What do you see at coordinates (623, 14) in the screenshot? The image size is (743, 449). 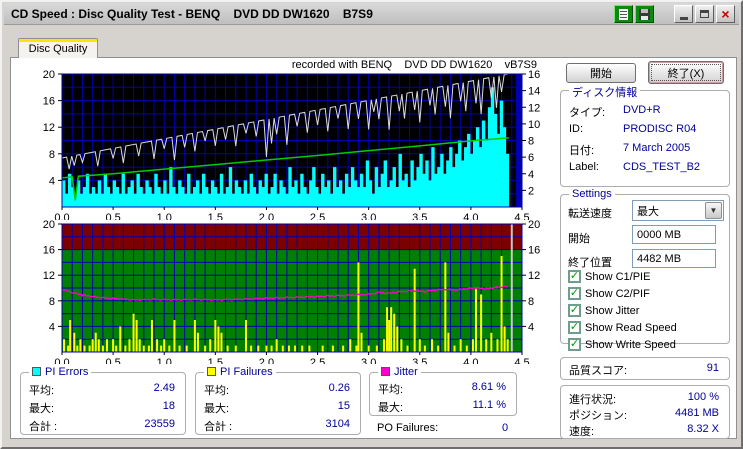 I see `report-icon` at bounding box center [623, 14].